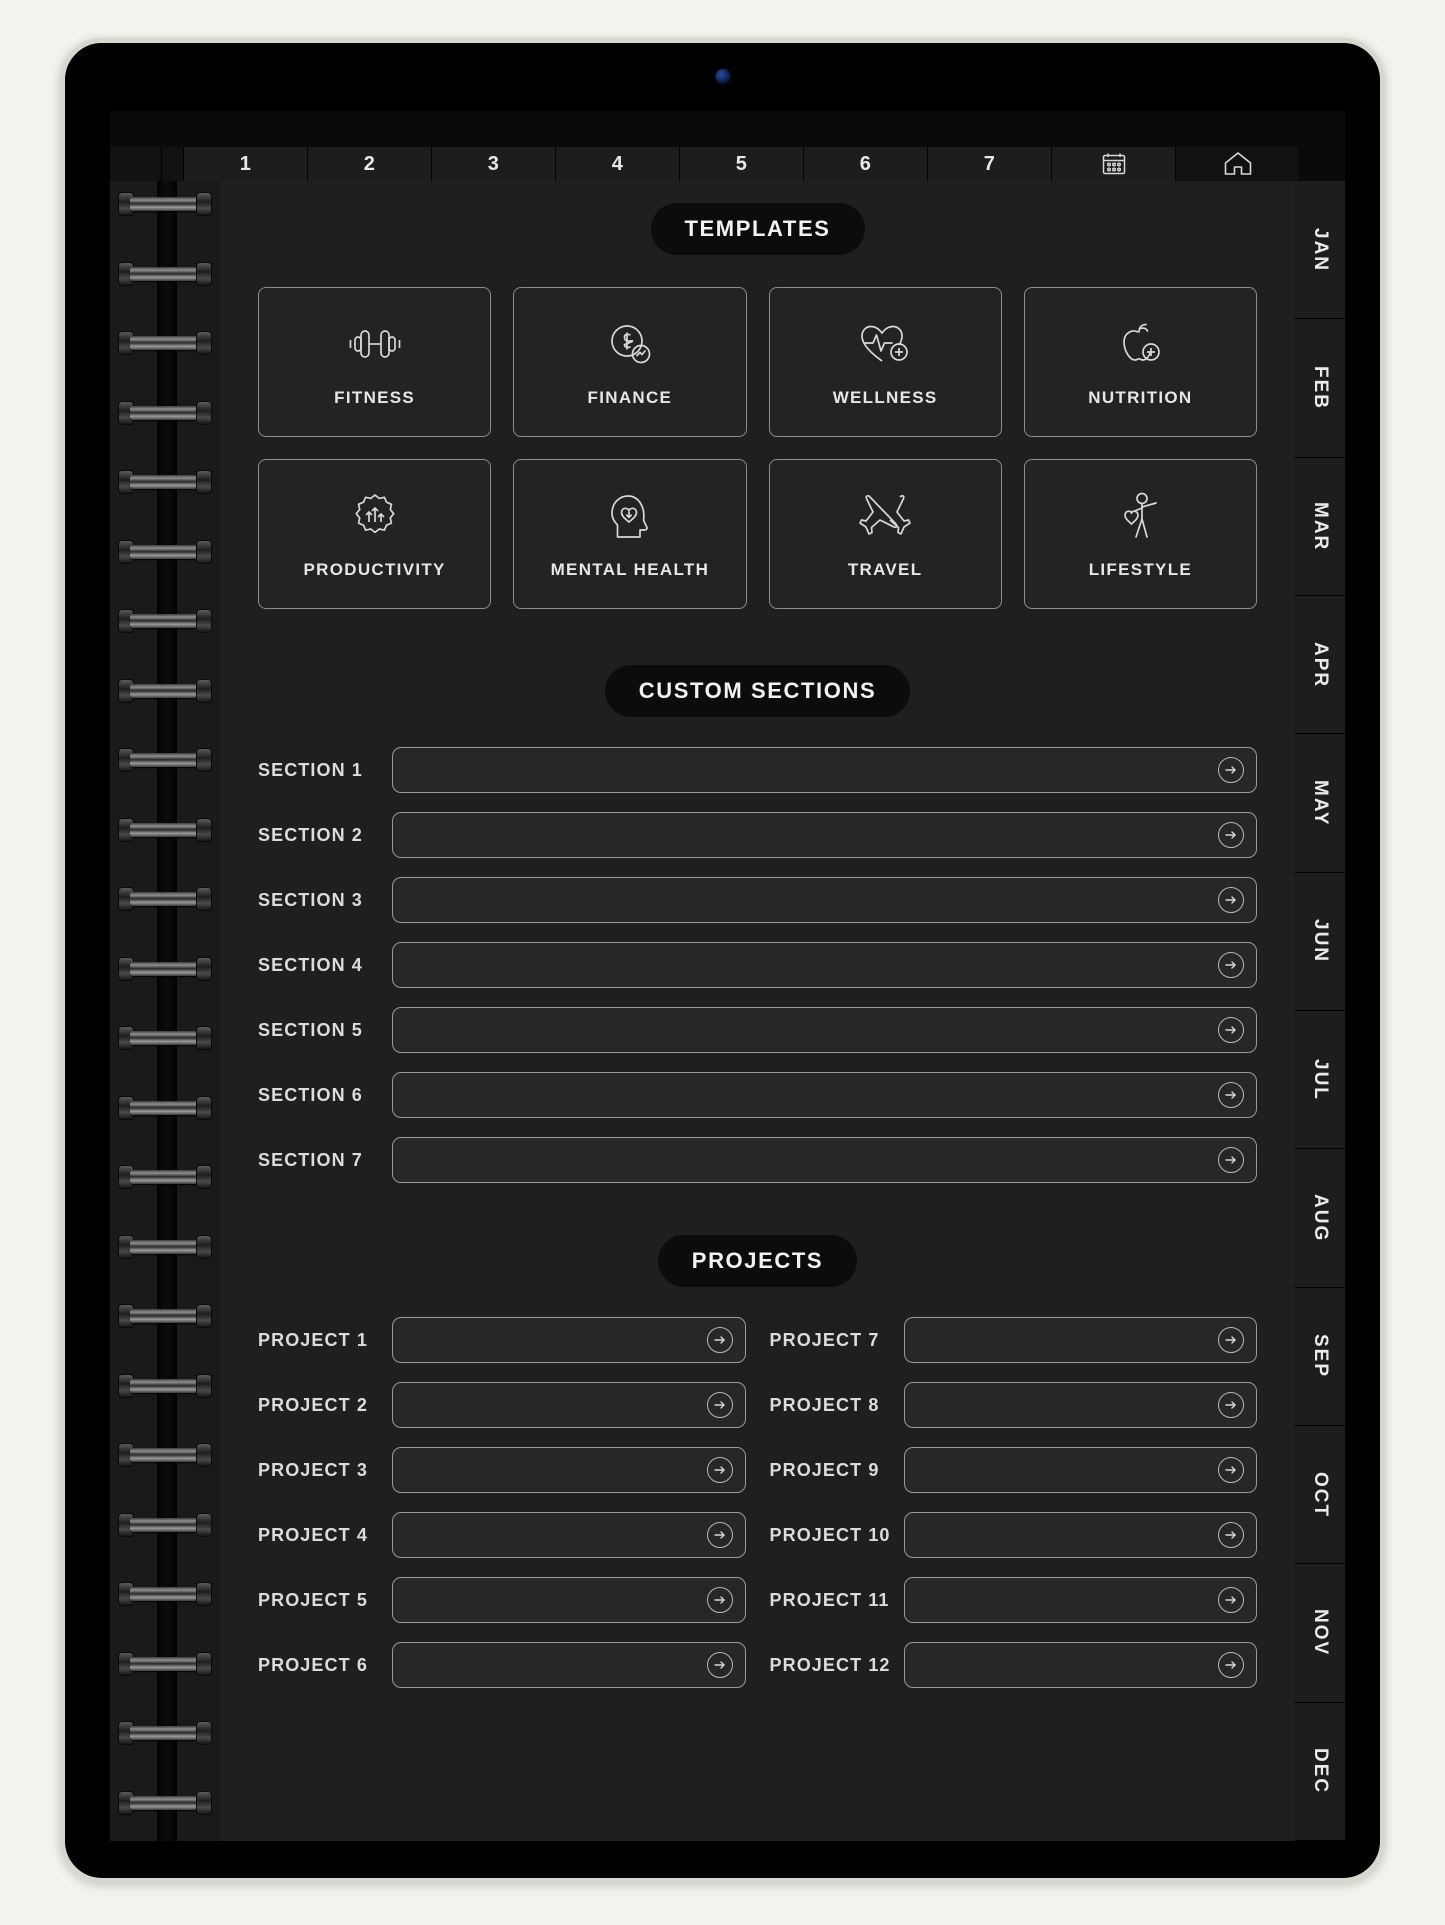 This screenshot has width=1445, height=1925. I want to click on home-icon, so click(1238, 164).